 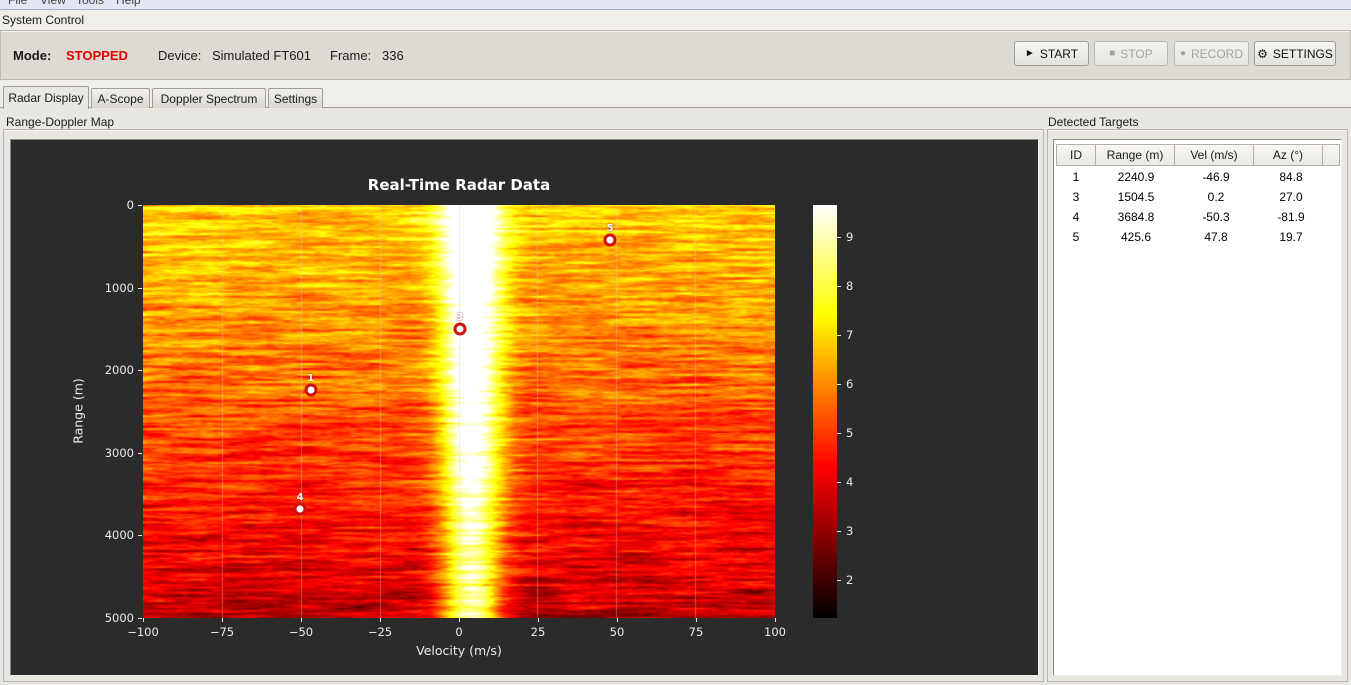 What do you see at coordinates (351, 55) in the screenshot?
I see `frame-label: Frame:` at bounding box center [351, 55].